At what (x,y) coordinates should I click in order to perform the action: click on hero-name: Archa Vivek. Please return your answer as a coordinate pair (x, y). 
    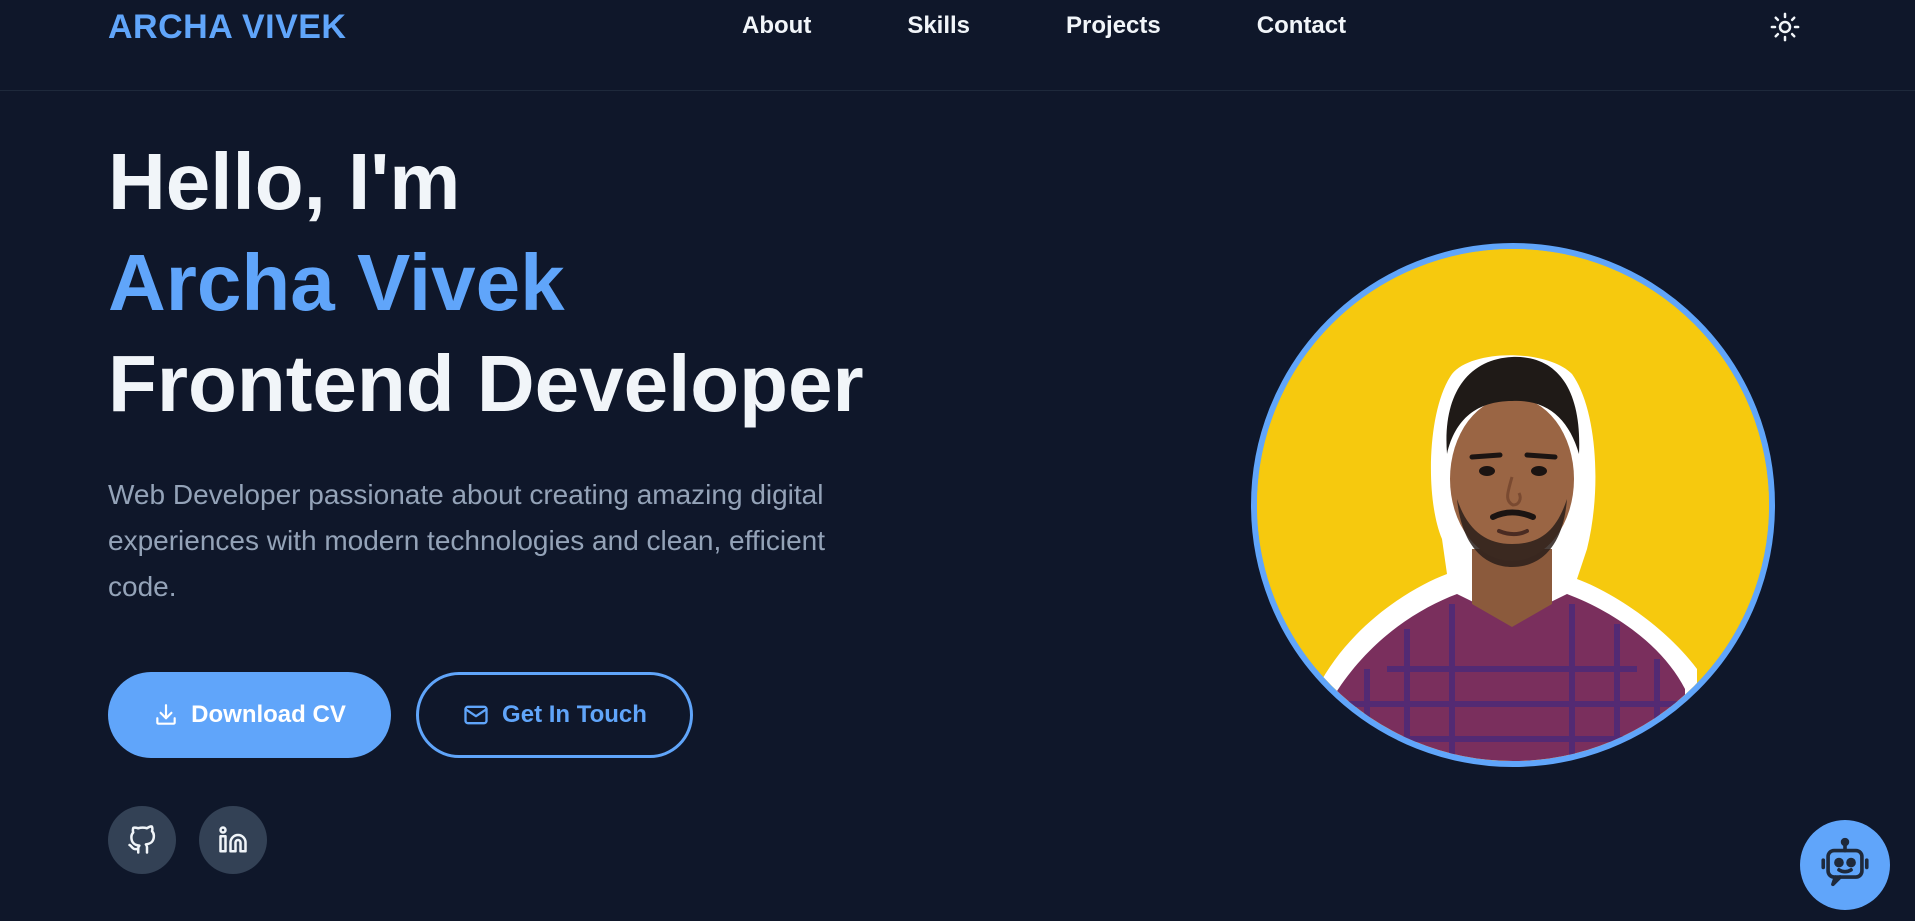
    Looking at the image, I should click on (336, 282).